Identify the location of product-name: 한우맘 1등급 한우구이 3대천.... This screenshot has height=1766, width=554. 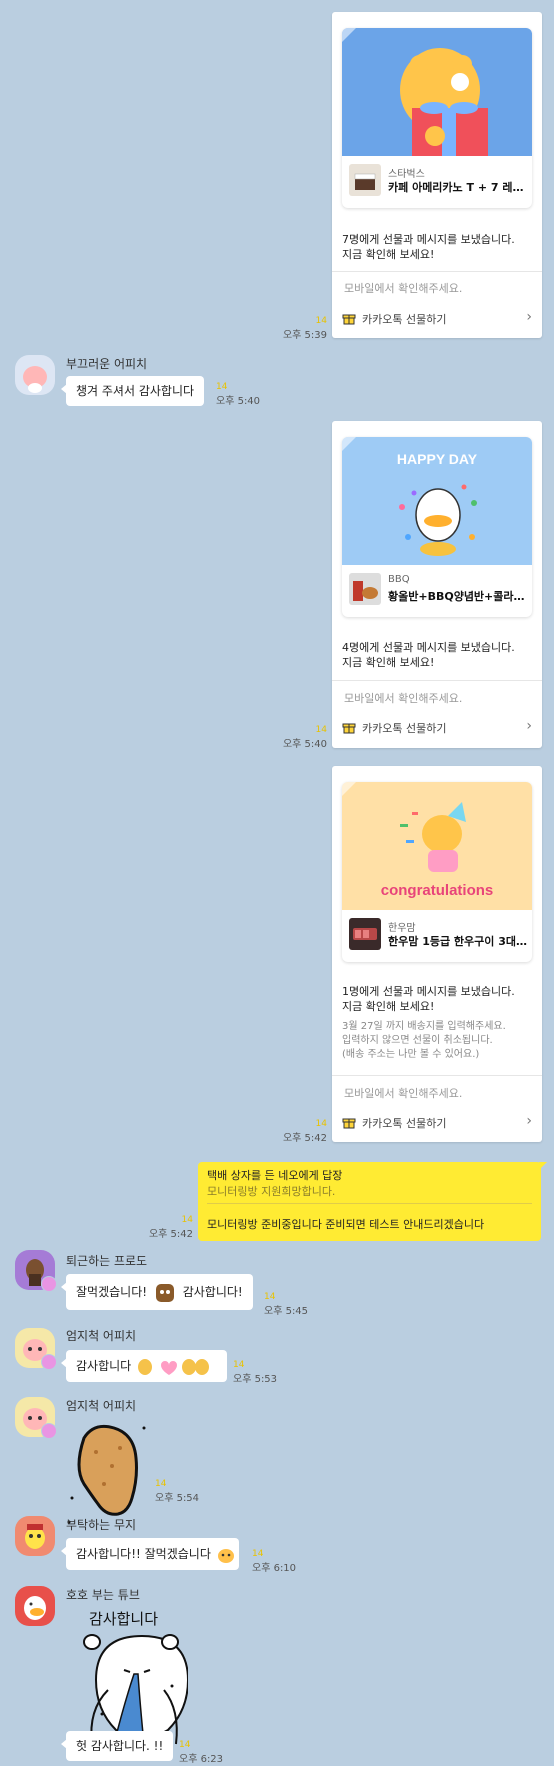
(458, 941).